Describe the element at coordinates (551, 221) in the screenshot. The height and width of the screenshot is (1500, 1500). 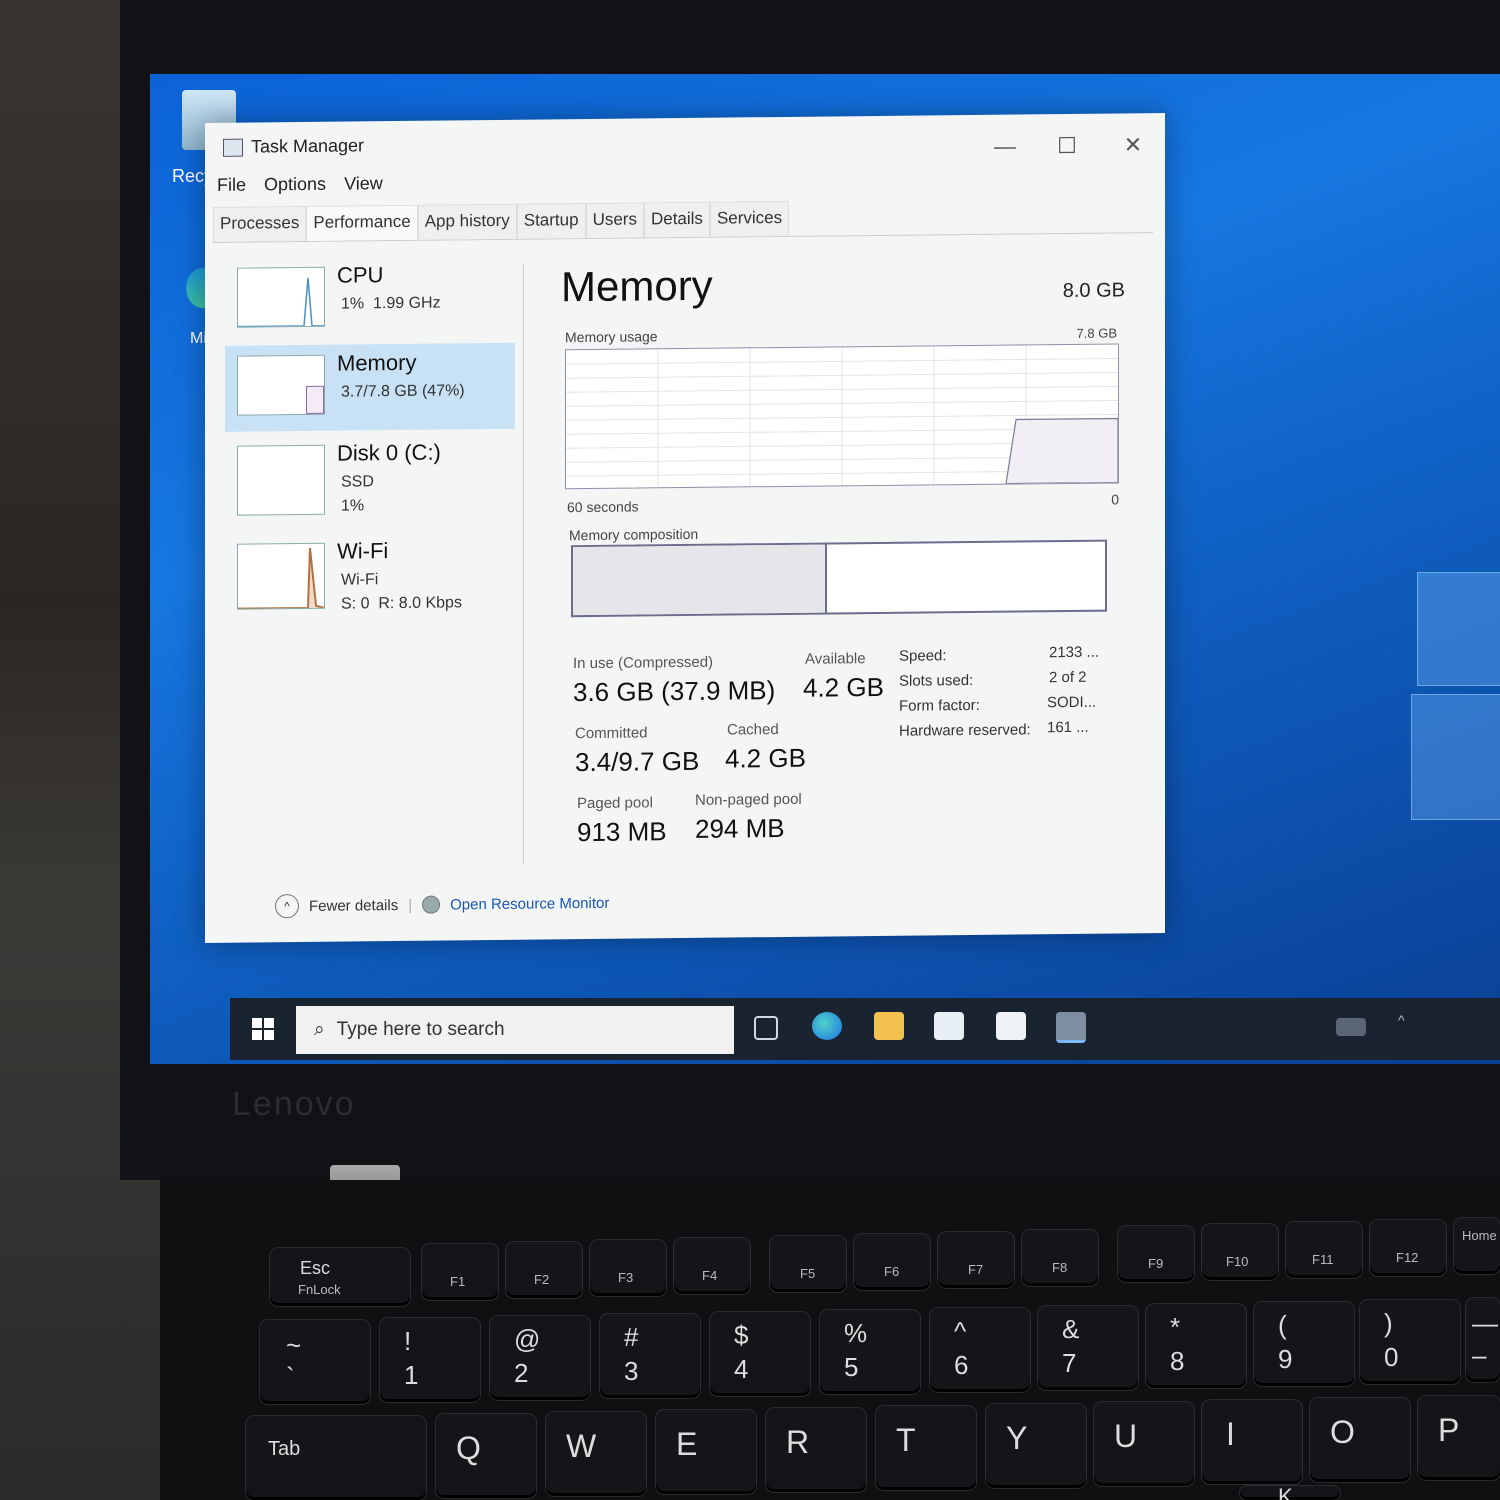
I see `tab-startup: Startup` at that location.